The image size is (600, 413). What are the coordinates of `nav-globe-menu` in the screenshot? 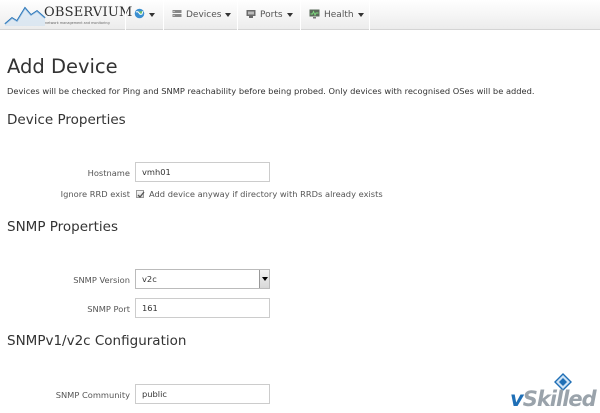 It's located at (144, 15).